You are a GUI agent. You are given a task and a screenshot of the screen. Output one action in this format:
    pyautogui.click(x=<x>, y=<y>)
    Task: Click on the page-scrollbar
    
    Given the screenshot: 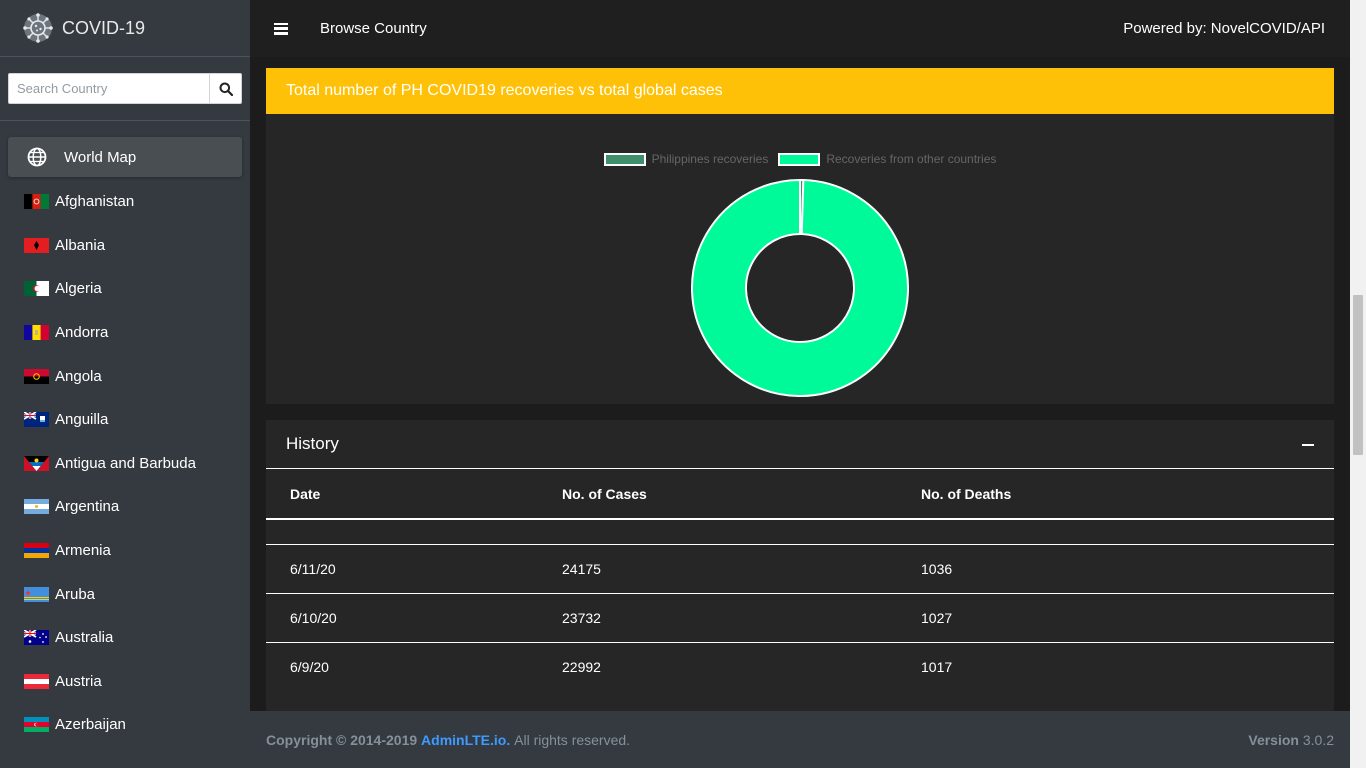 What is the action you would take?
    pyautogui.click(x=1358, y=384)
    